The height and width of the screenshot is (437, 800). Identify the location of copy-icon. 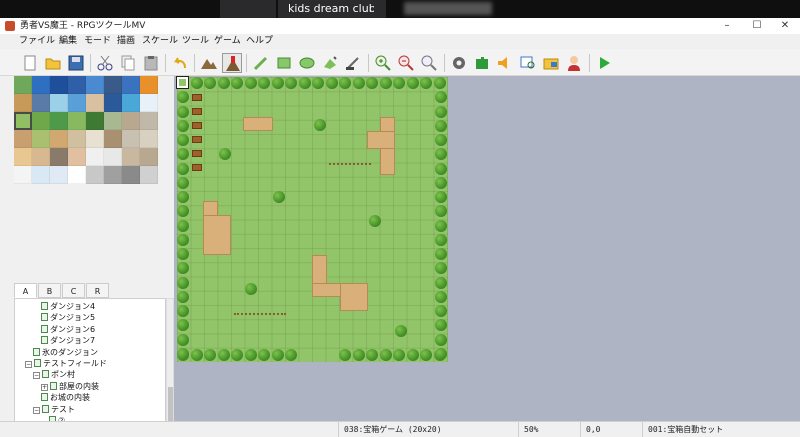
(128, 63).